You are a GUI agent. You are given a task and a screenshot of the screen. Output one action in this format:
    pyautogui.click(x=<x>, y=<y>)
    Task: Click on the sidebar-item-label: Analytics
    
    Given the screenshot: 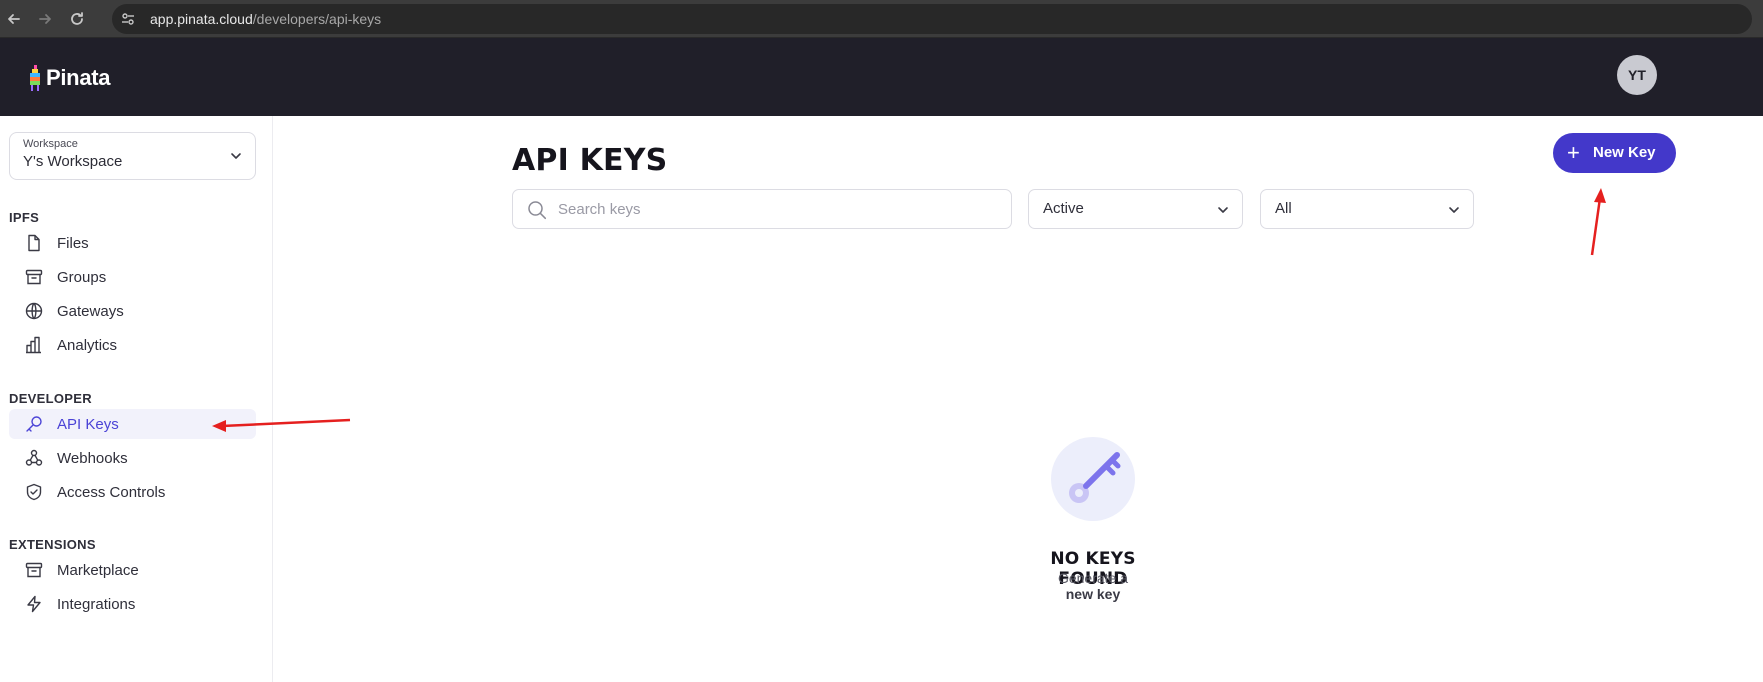 What is the action you would take?
    pyautogui.click(x=87, y=345)
    